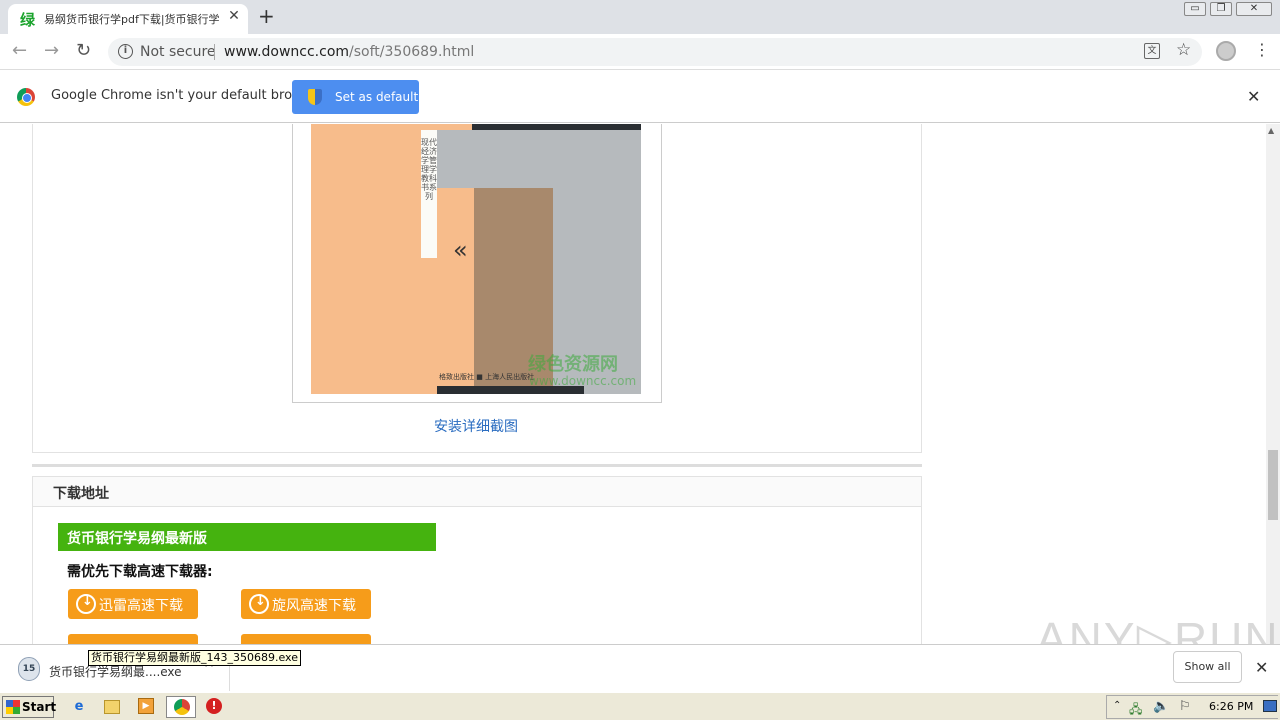 The width and height of the screenshot is (1280, 721). Describe the element at coordinates (1183, 50) in the screenshot. I see `bookmark-star-icon: ☆` at that location.